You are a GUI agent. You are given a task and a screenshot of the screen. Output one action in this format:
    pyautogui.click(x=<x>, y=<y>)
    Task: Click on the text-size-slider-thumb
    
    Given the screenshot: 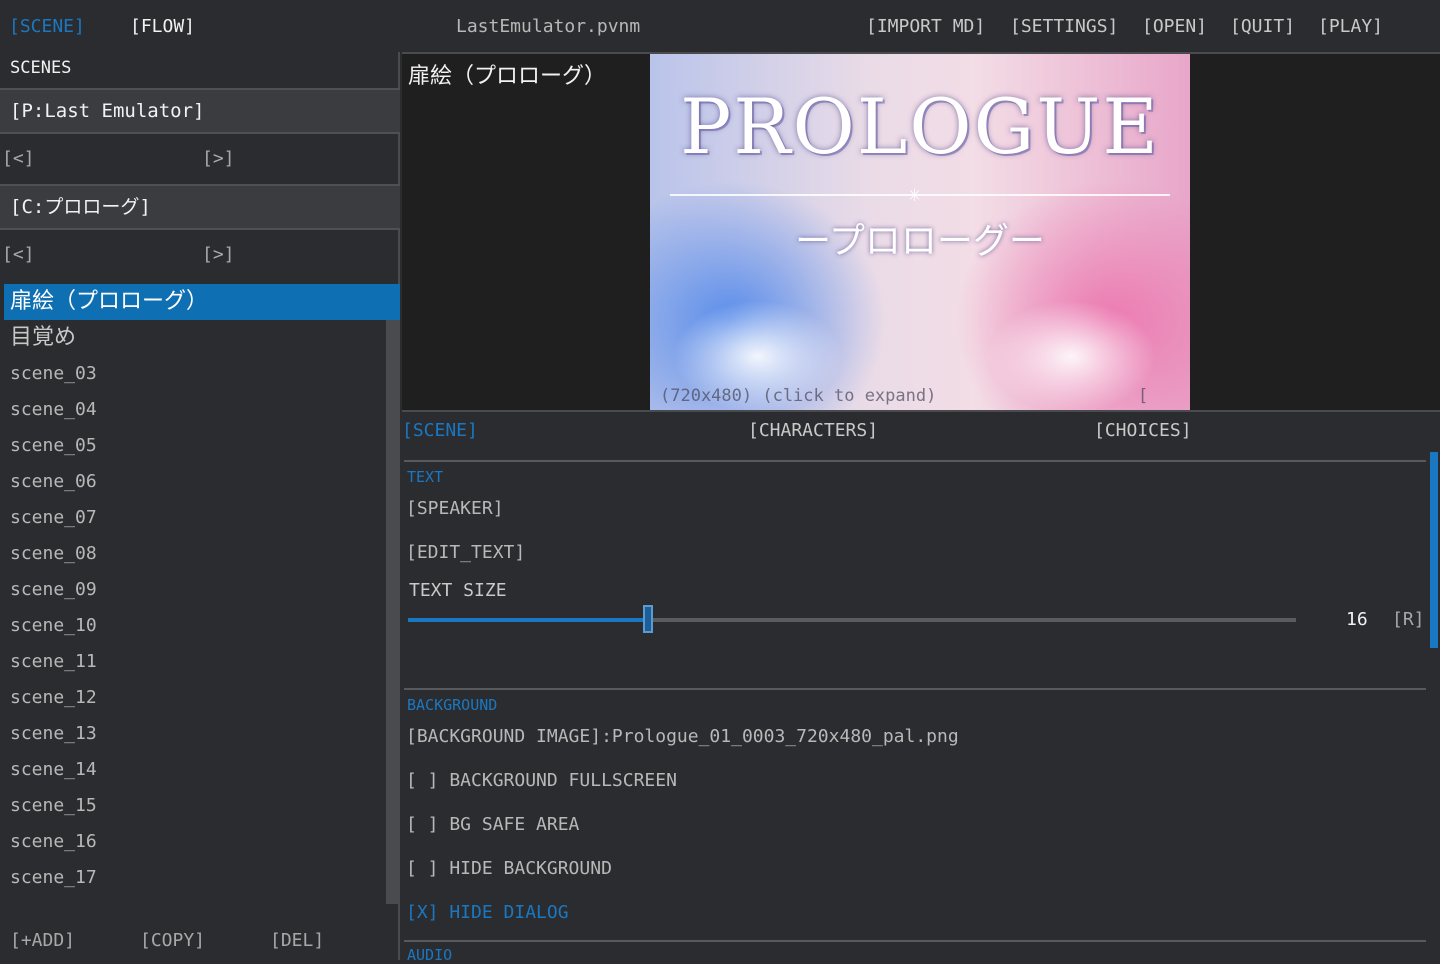 What is the action you would take?
    pyautogui.click(x=647, y=619)
    